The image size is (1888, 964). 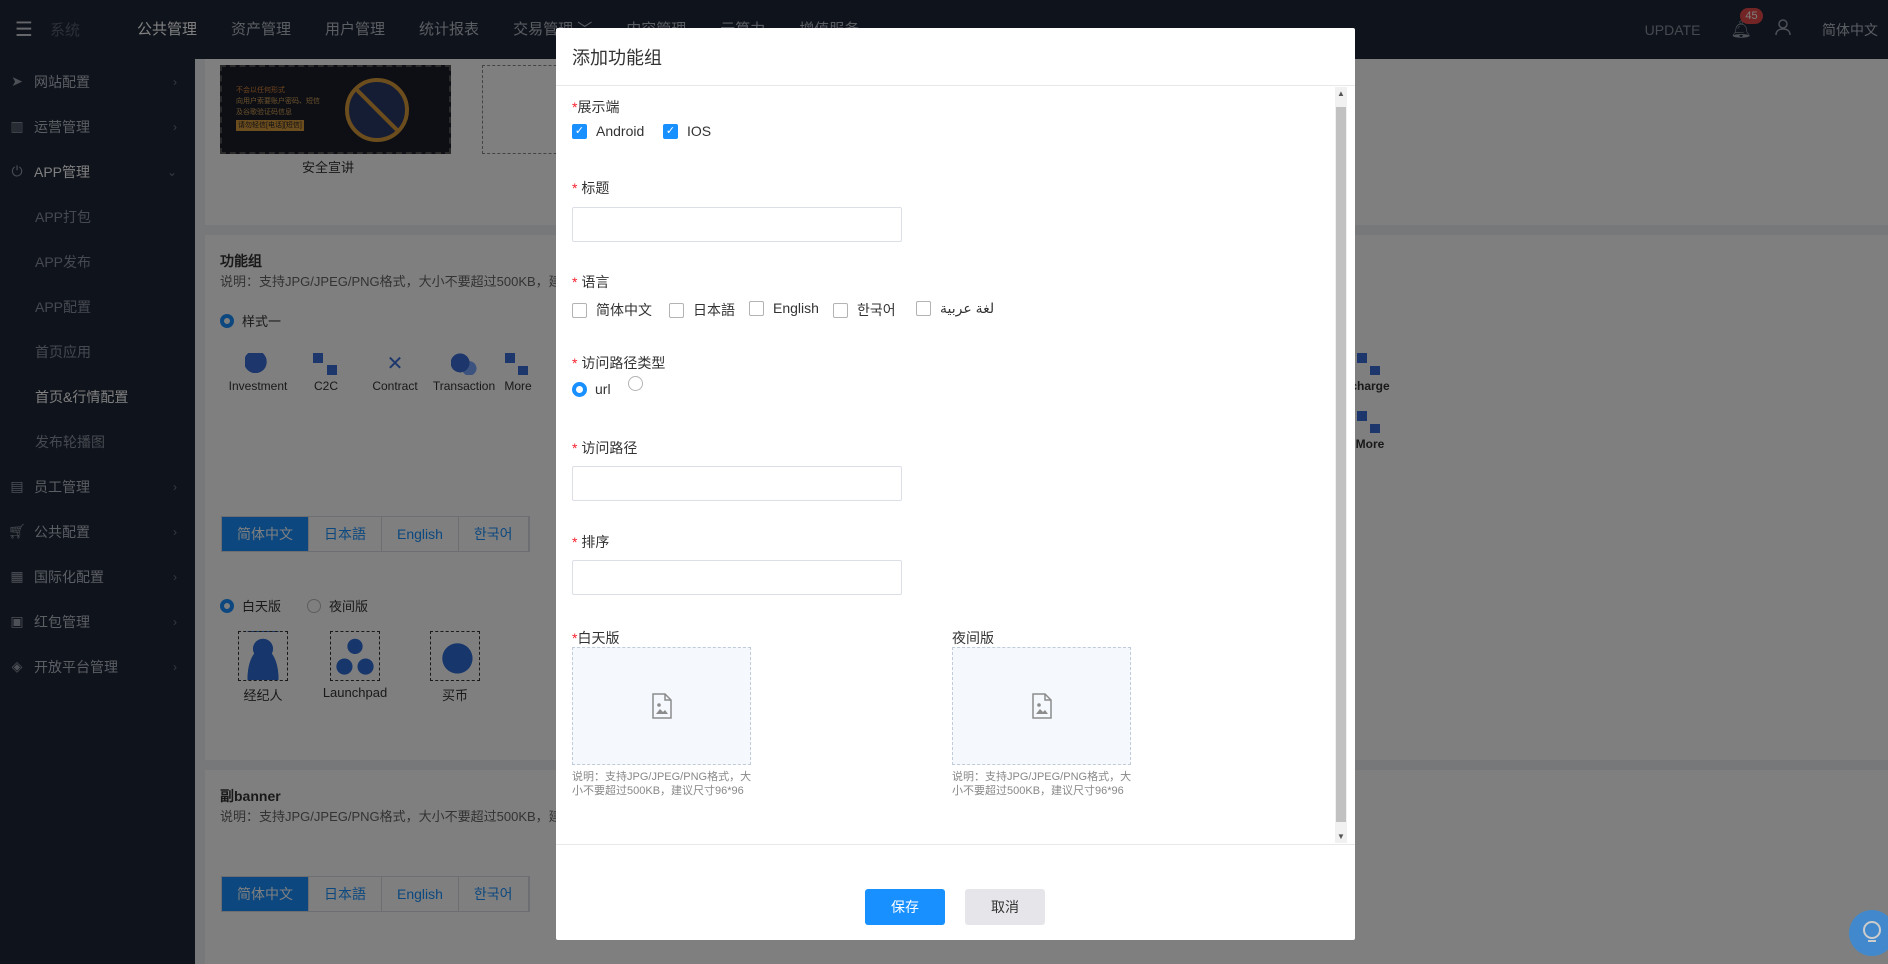 What do you see at coordinates (612, 310) in the screenshot?
I see `lang-checkbox-zh: 简体中文` at bounding box center [612, 310].